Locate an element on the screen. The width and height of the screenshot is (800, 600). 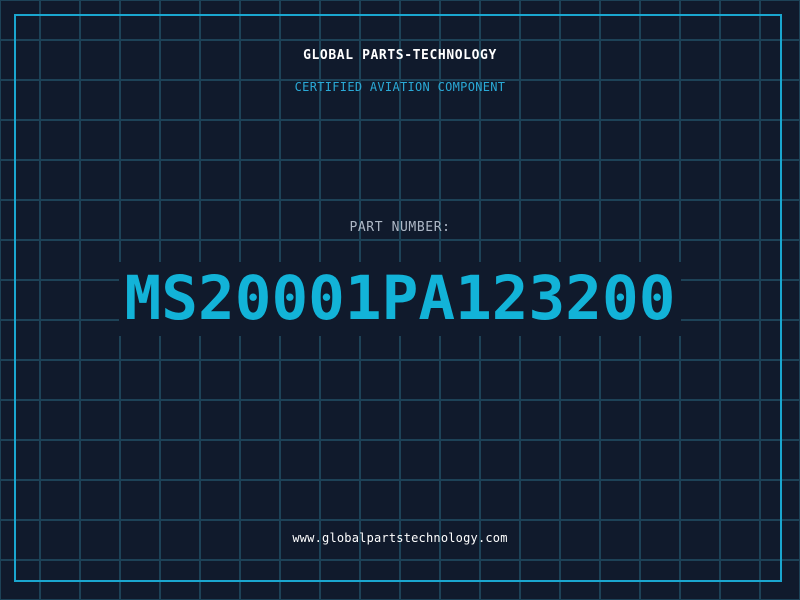
website-url: www.globalpartstechnology.com is located at coordinates (400, 538).